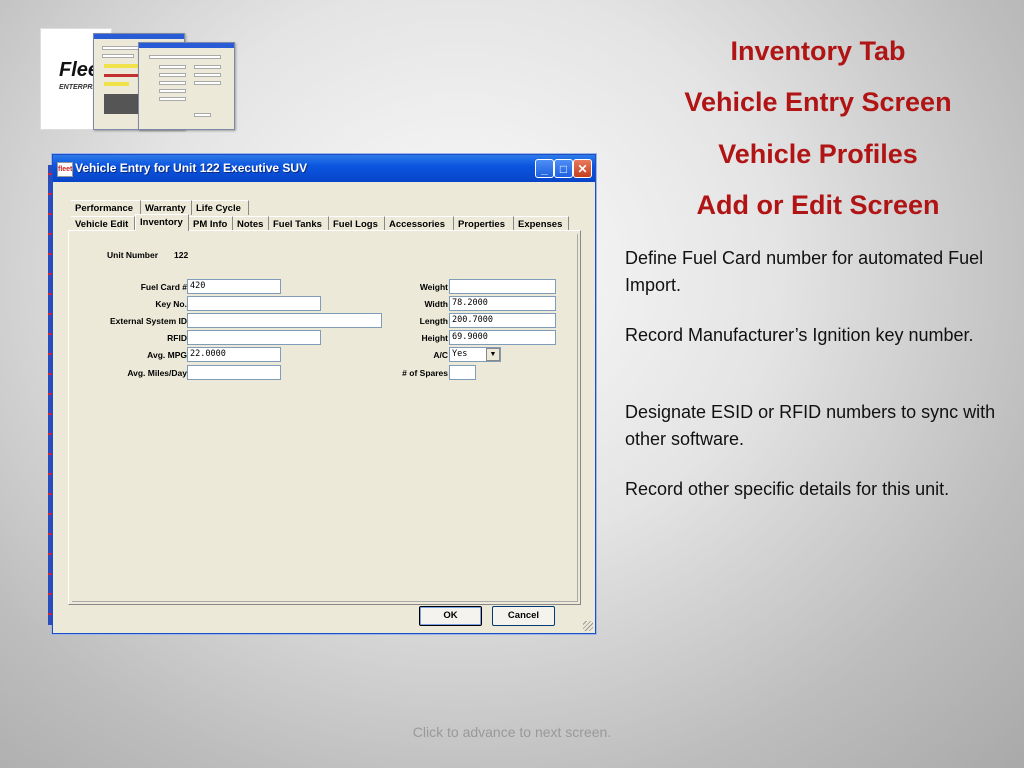  What do you see at coordinates (50, 395) in the screenshot?
I see `background-window-edge` at bounding box center [50, 395].